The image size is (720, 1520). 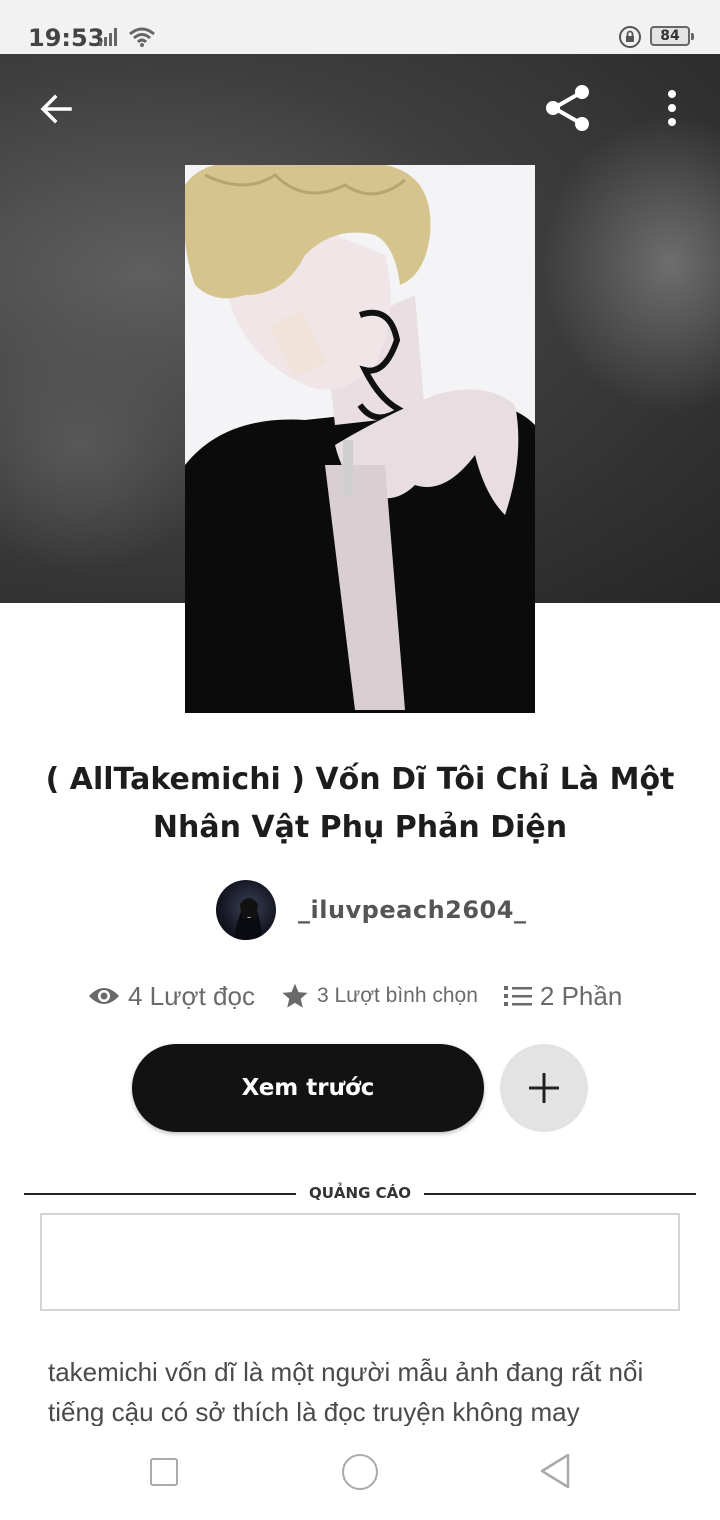 What do you see at coordinates (248, 919) in the screenshot?
I see `avatar-illustration` at bounding box center [248, 919].